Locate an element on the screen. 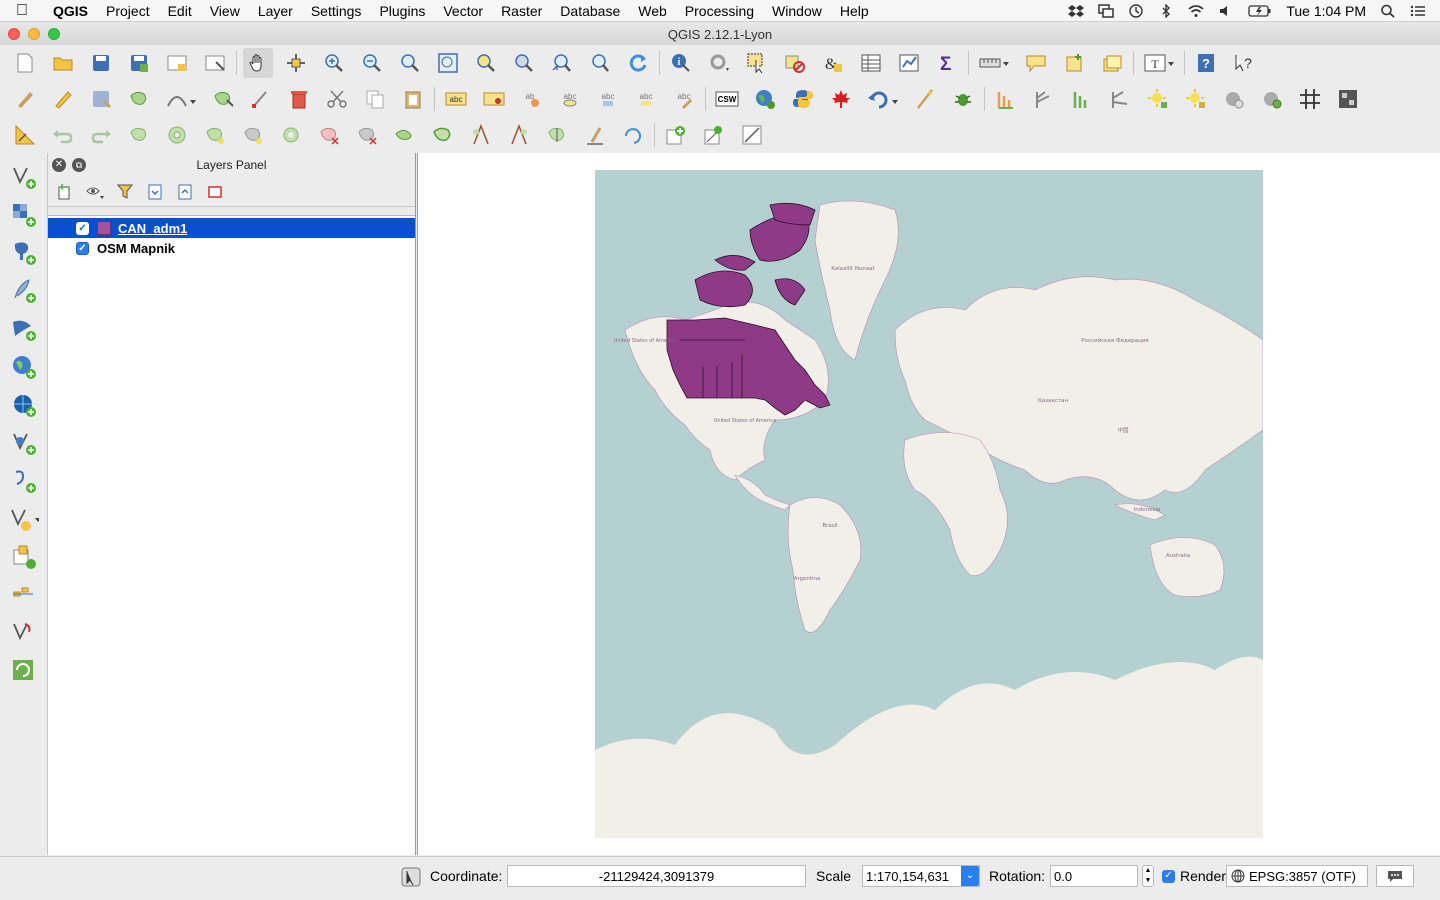  menu-app-qgis: QGIS is located at coordinates (70, 11).